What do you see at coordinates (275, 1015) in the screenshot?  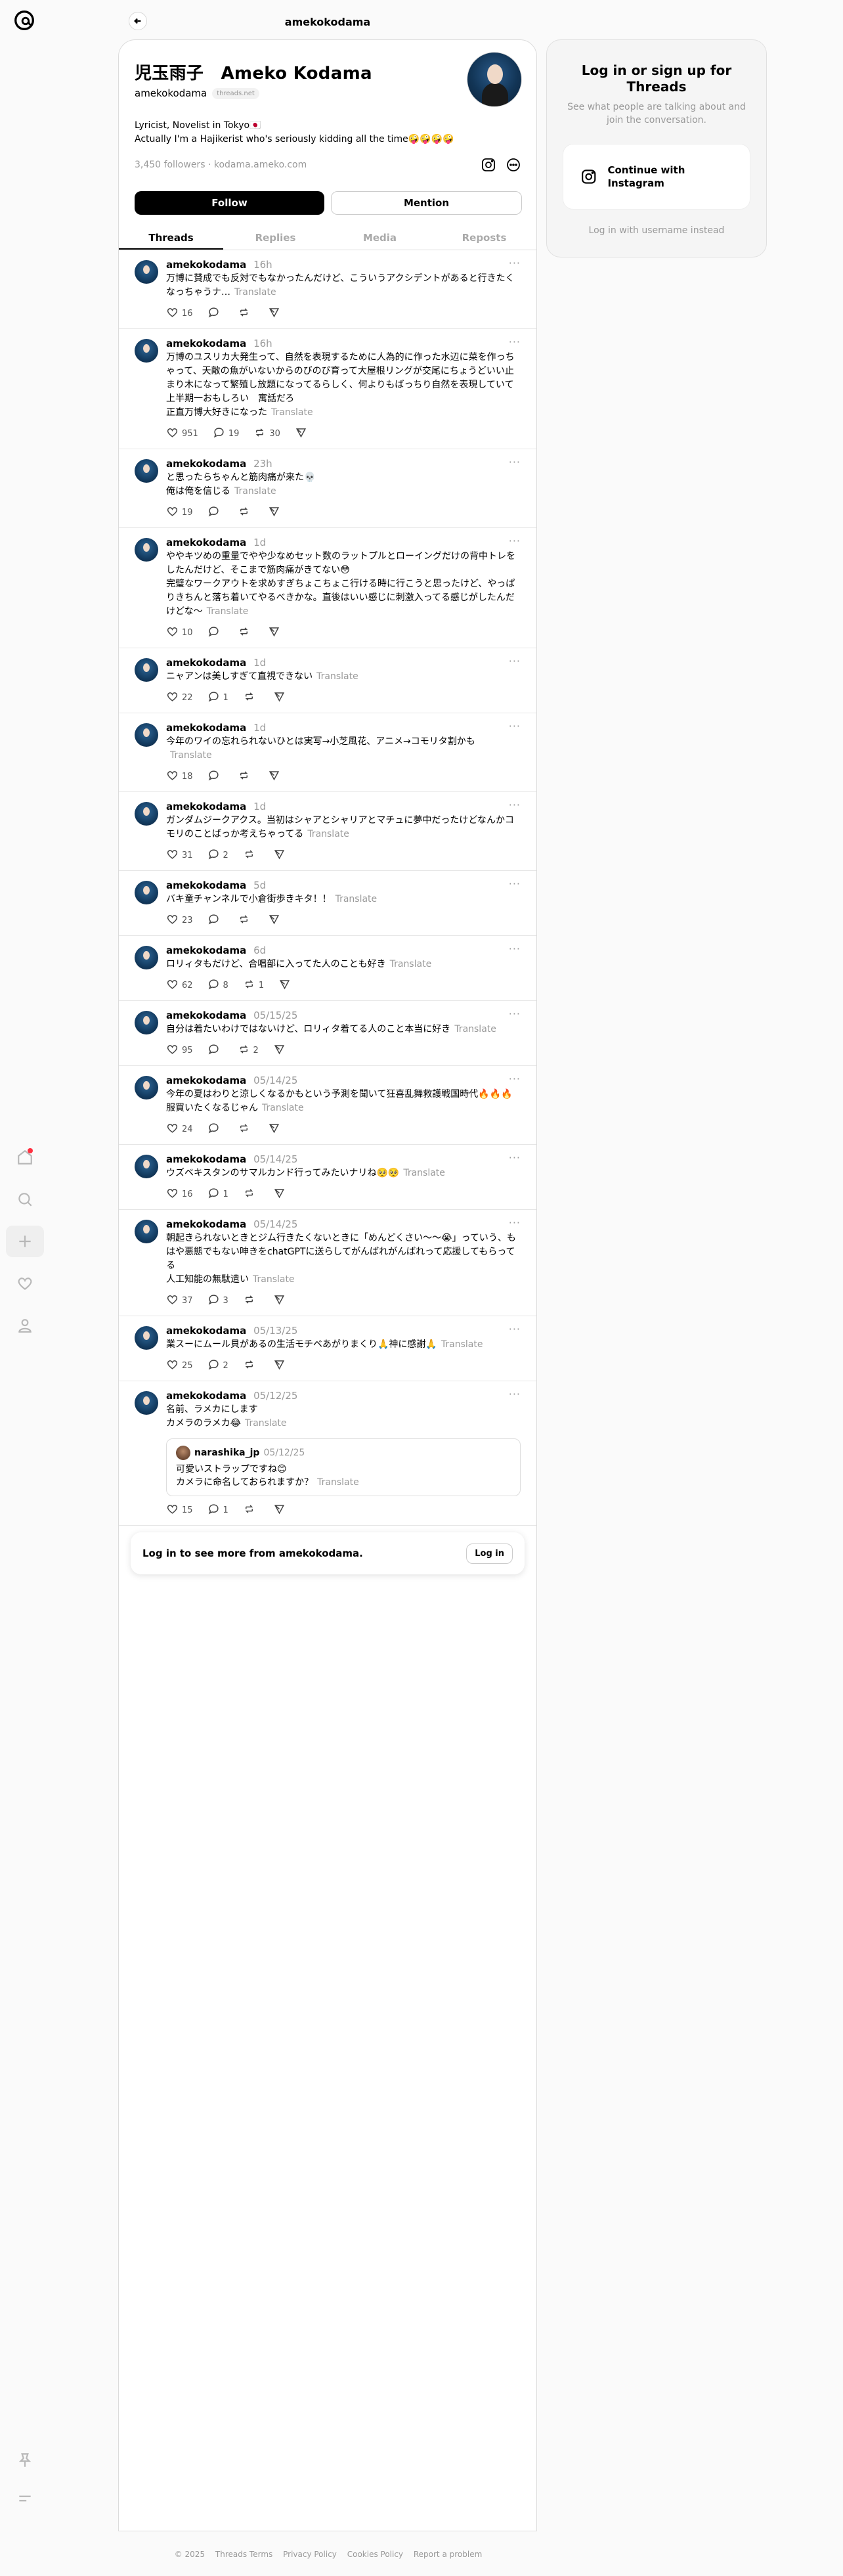 I see `post-timestamp: 05/15/25` at bounding box center [275, 1015].